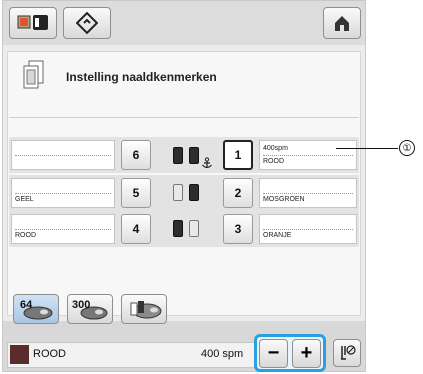 The image size is (423, 374). Describe the element at coordinates (26, 305) in the screenshot. I see `palette-64-label: 64` at that location.